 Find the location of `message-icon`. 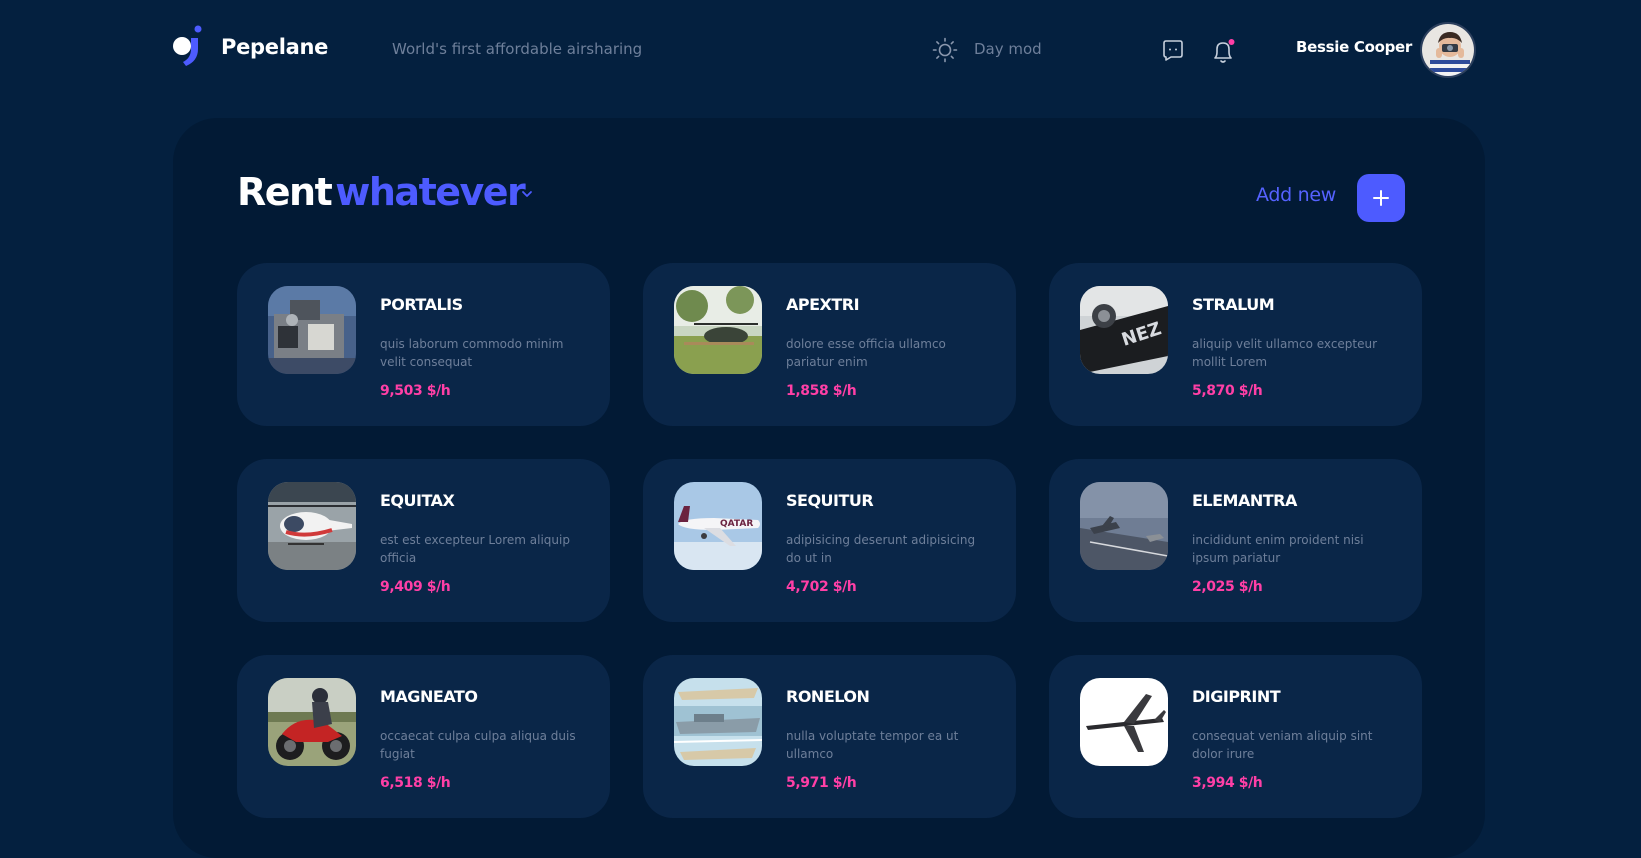

message-icon is located at coordinates (1173, 50).